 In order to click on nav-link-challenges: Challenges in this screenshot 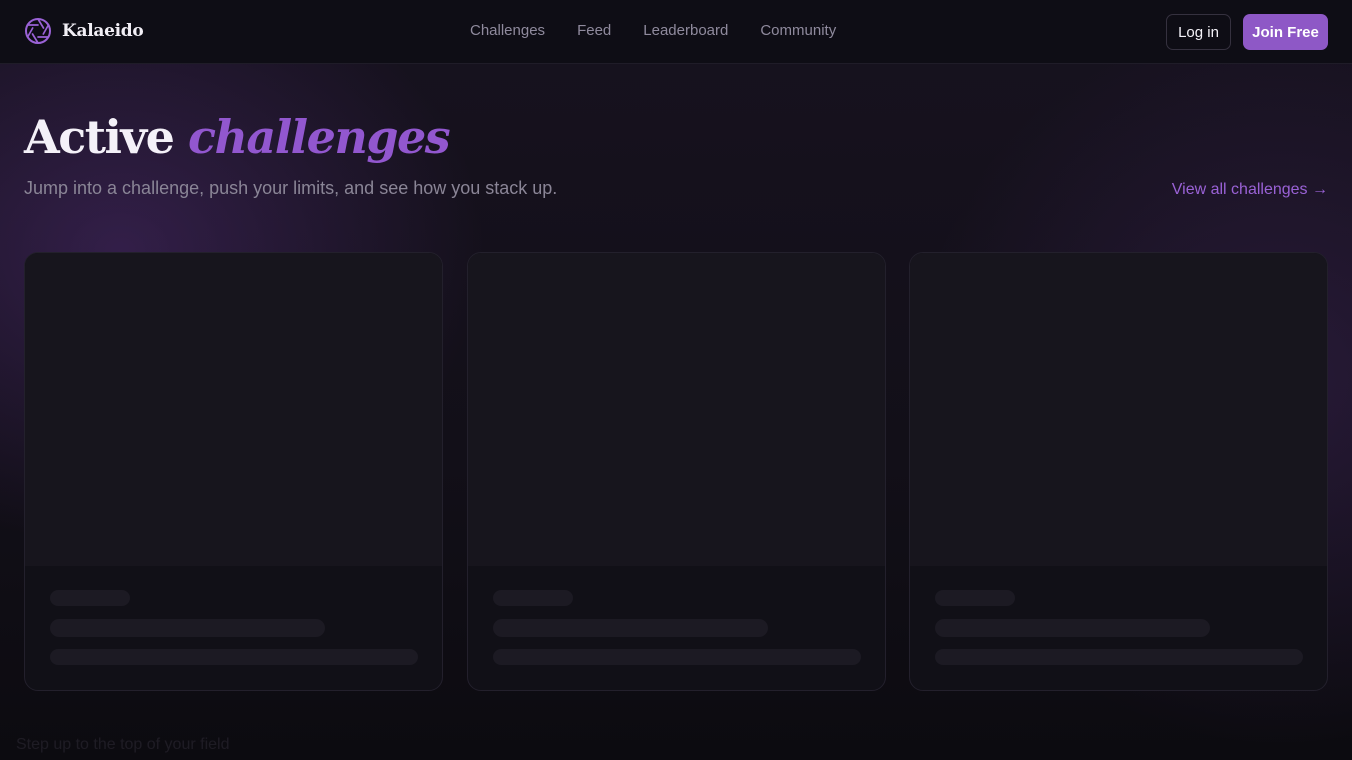, I will do `click(507, 30)`.